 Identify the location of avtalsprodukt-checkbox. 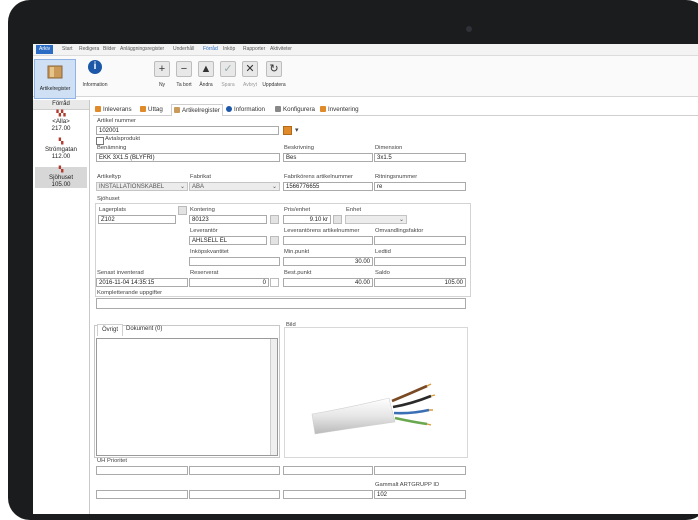
(100, 141).